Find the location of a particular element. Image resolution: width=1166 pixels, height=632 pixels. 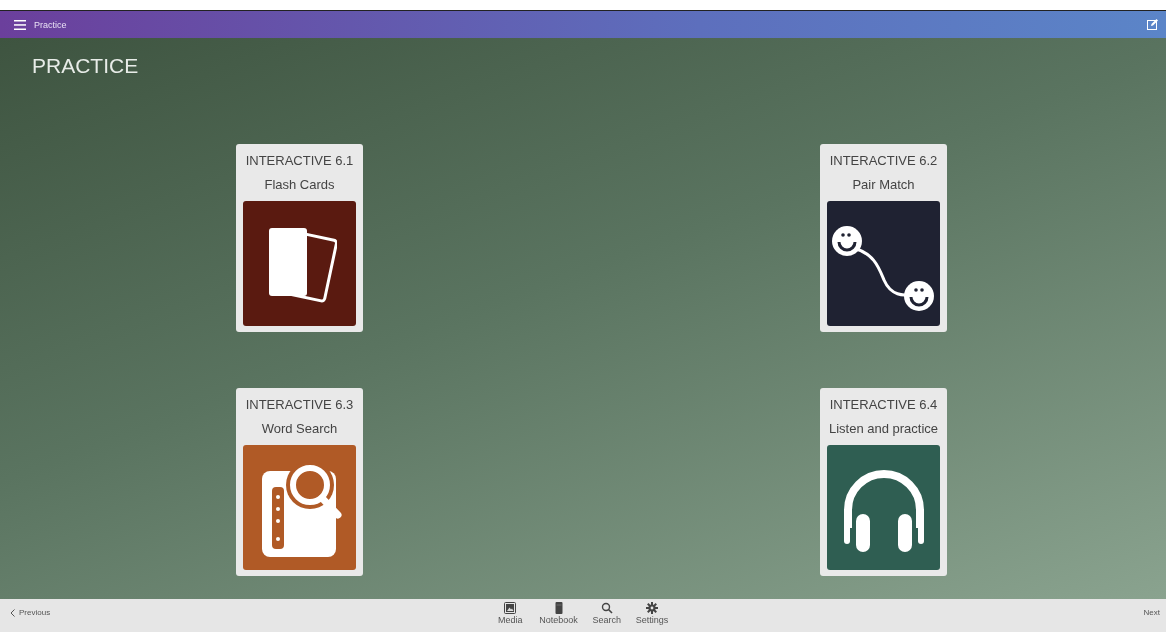

activity-number: INTERACTIVE 6.3 is located at coordinates (299, 405).